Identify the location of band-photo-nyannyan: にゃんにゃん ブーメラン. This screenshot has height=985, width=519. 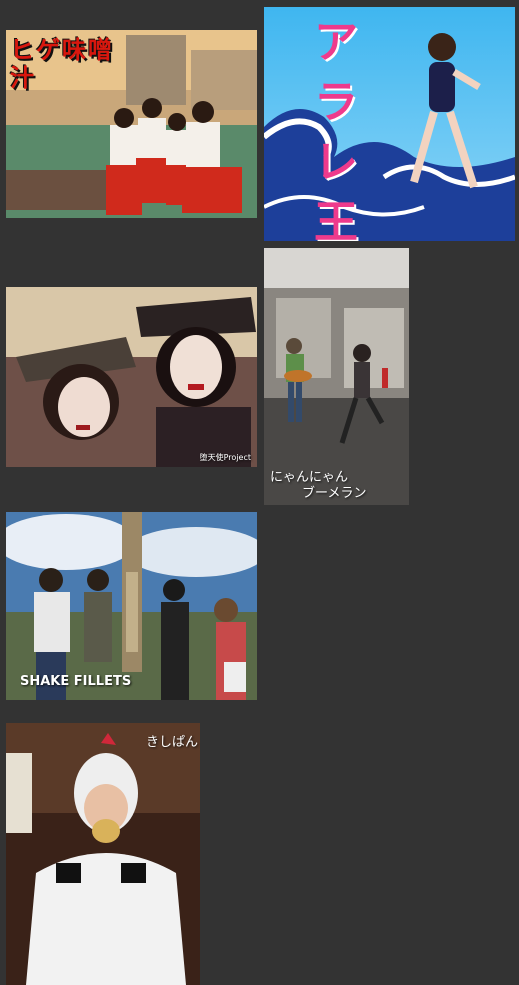
(336, 376).